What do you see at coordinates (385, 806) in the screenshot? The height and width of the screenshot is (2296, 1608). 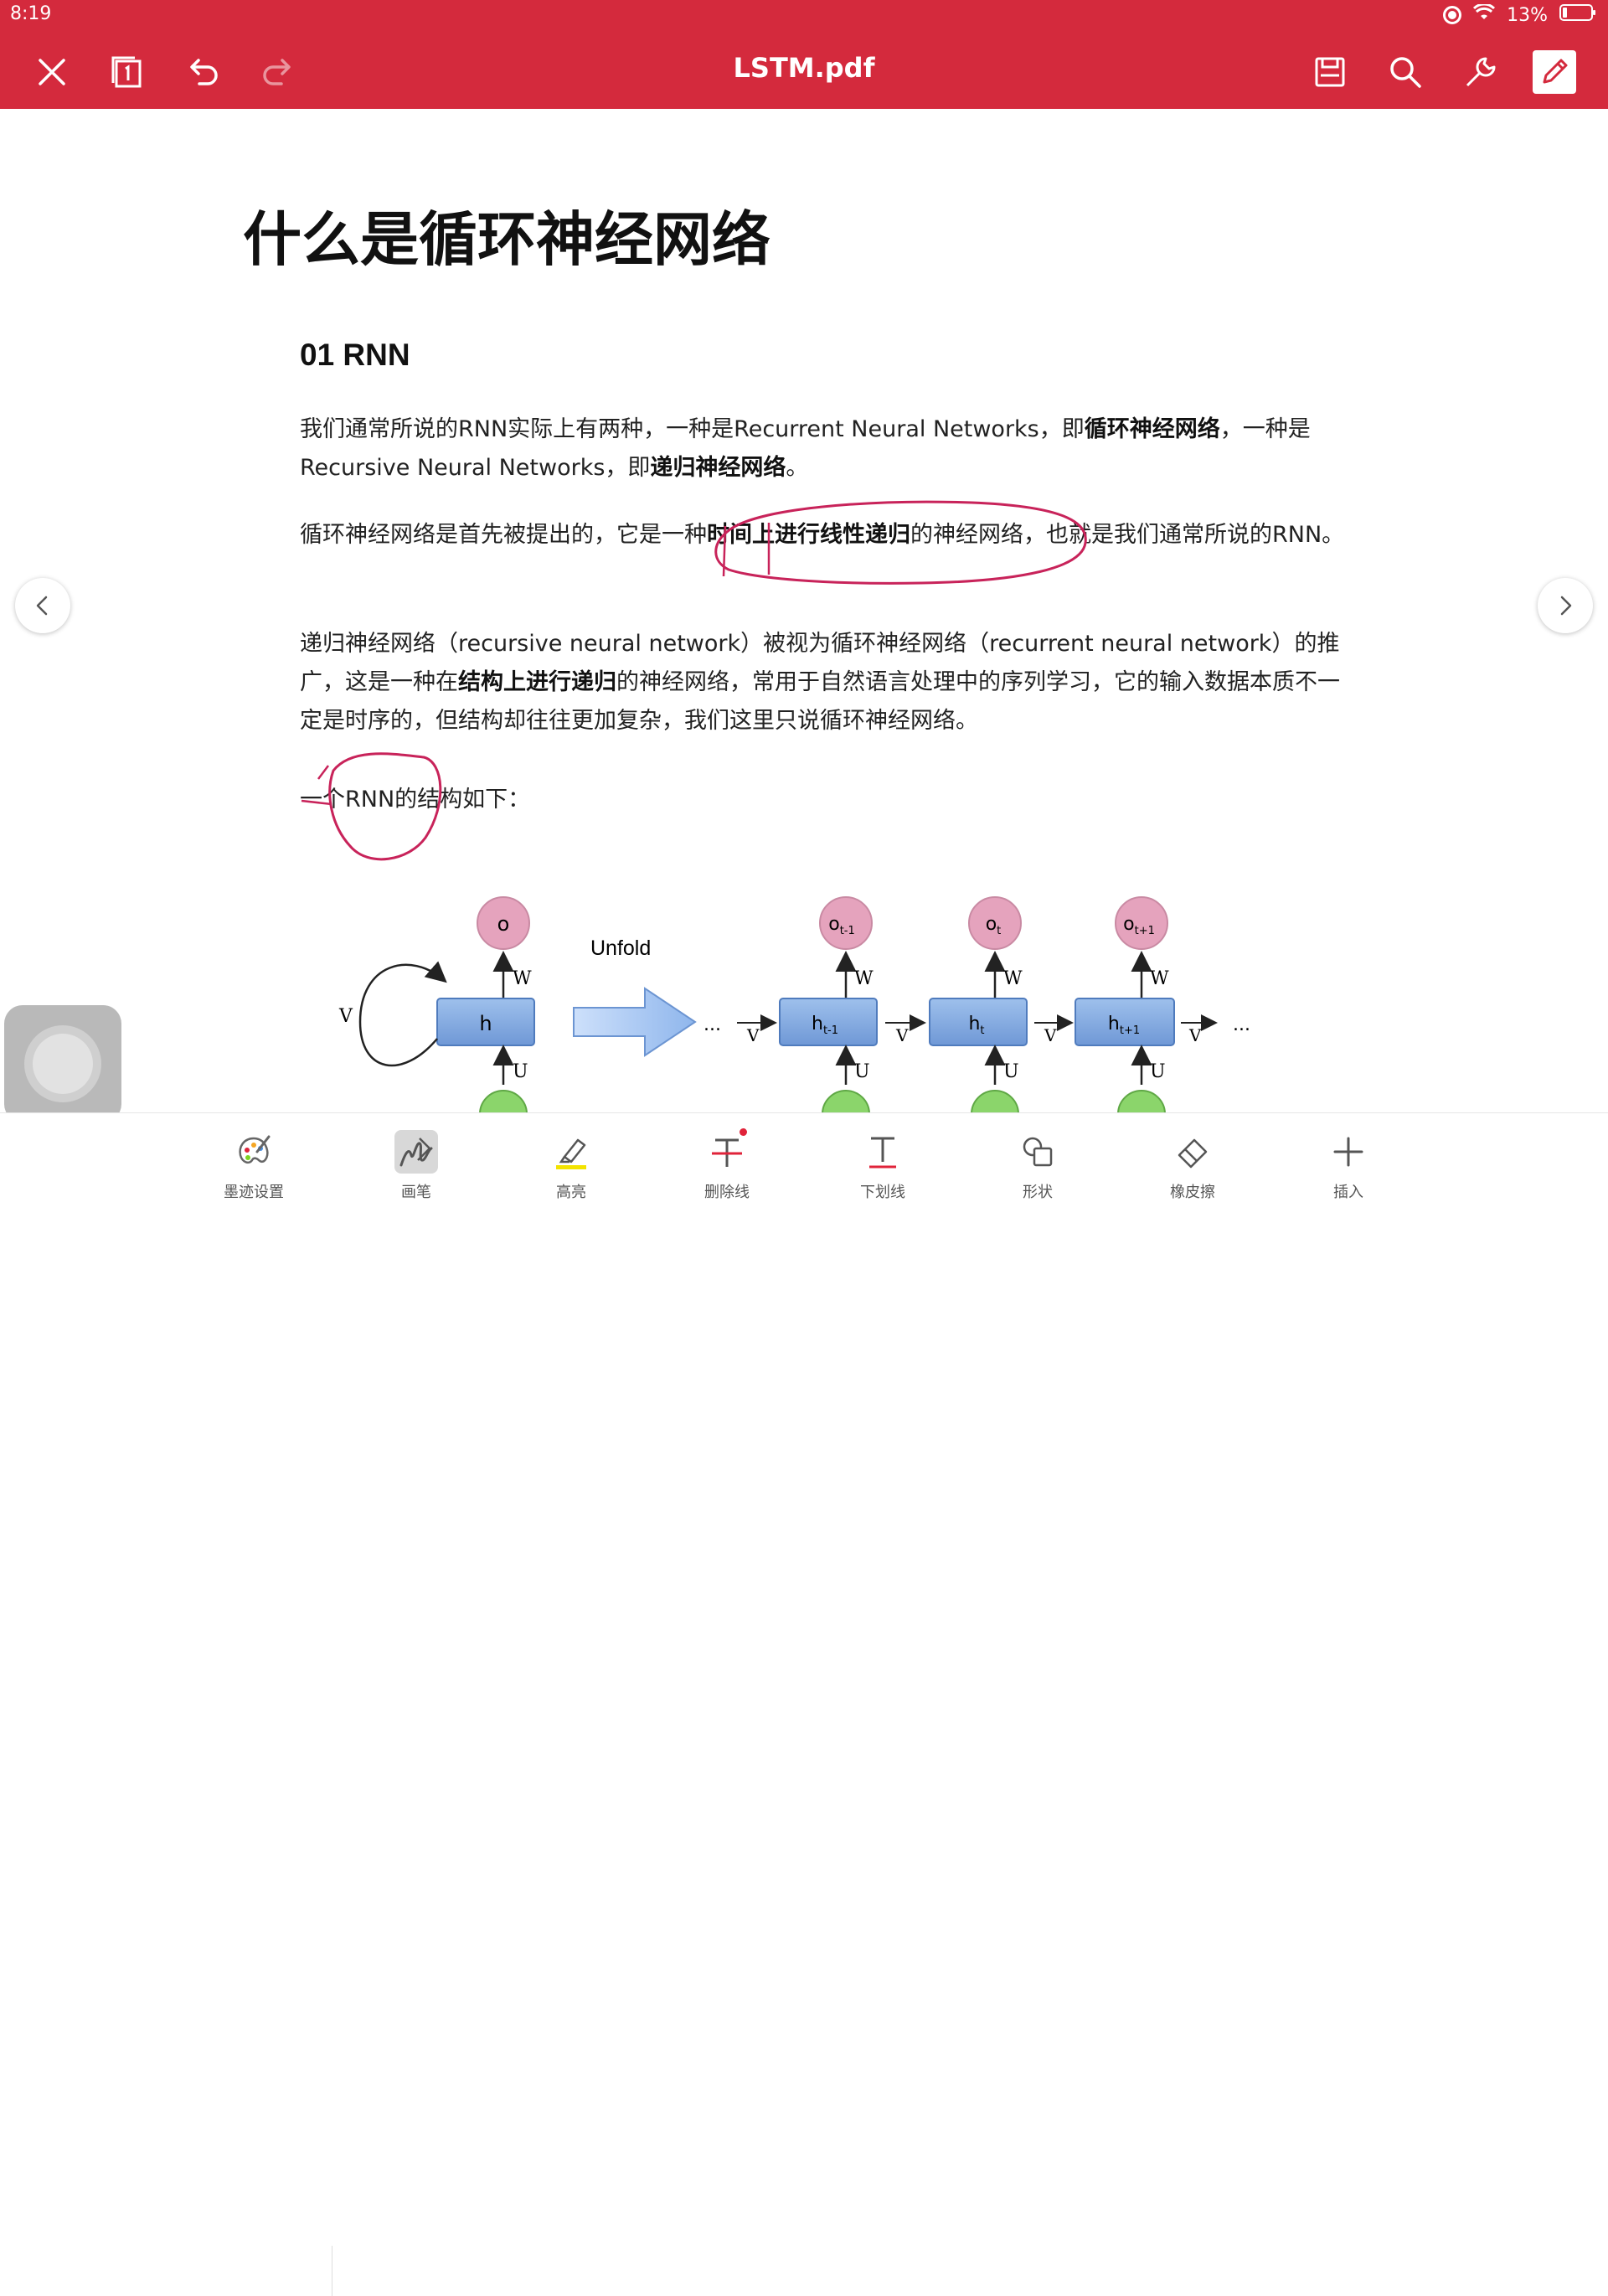 I see `ink-circle-annotation` at bounding box center [385, 806].